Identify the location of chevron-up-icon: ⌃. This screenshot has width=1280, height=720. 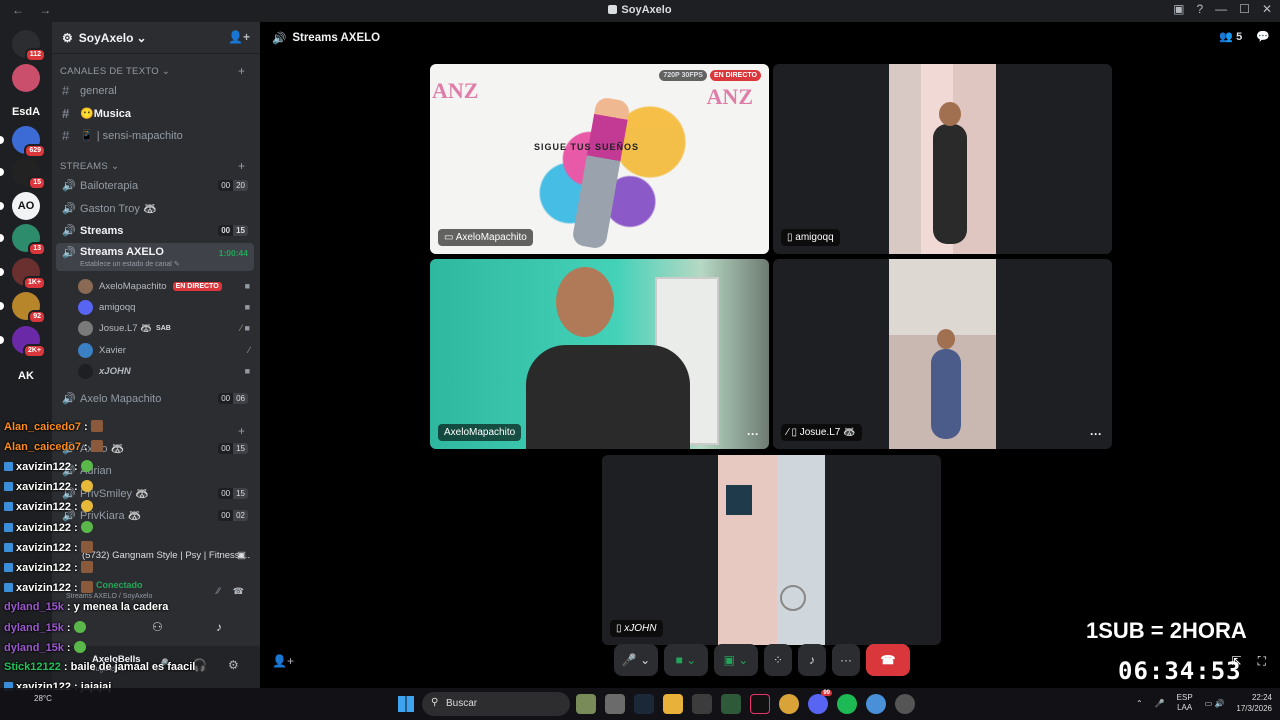
(1139, 703).